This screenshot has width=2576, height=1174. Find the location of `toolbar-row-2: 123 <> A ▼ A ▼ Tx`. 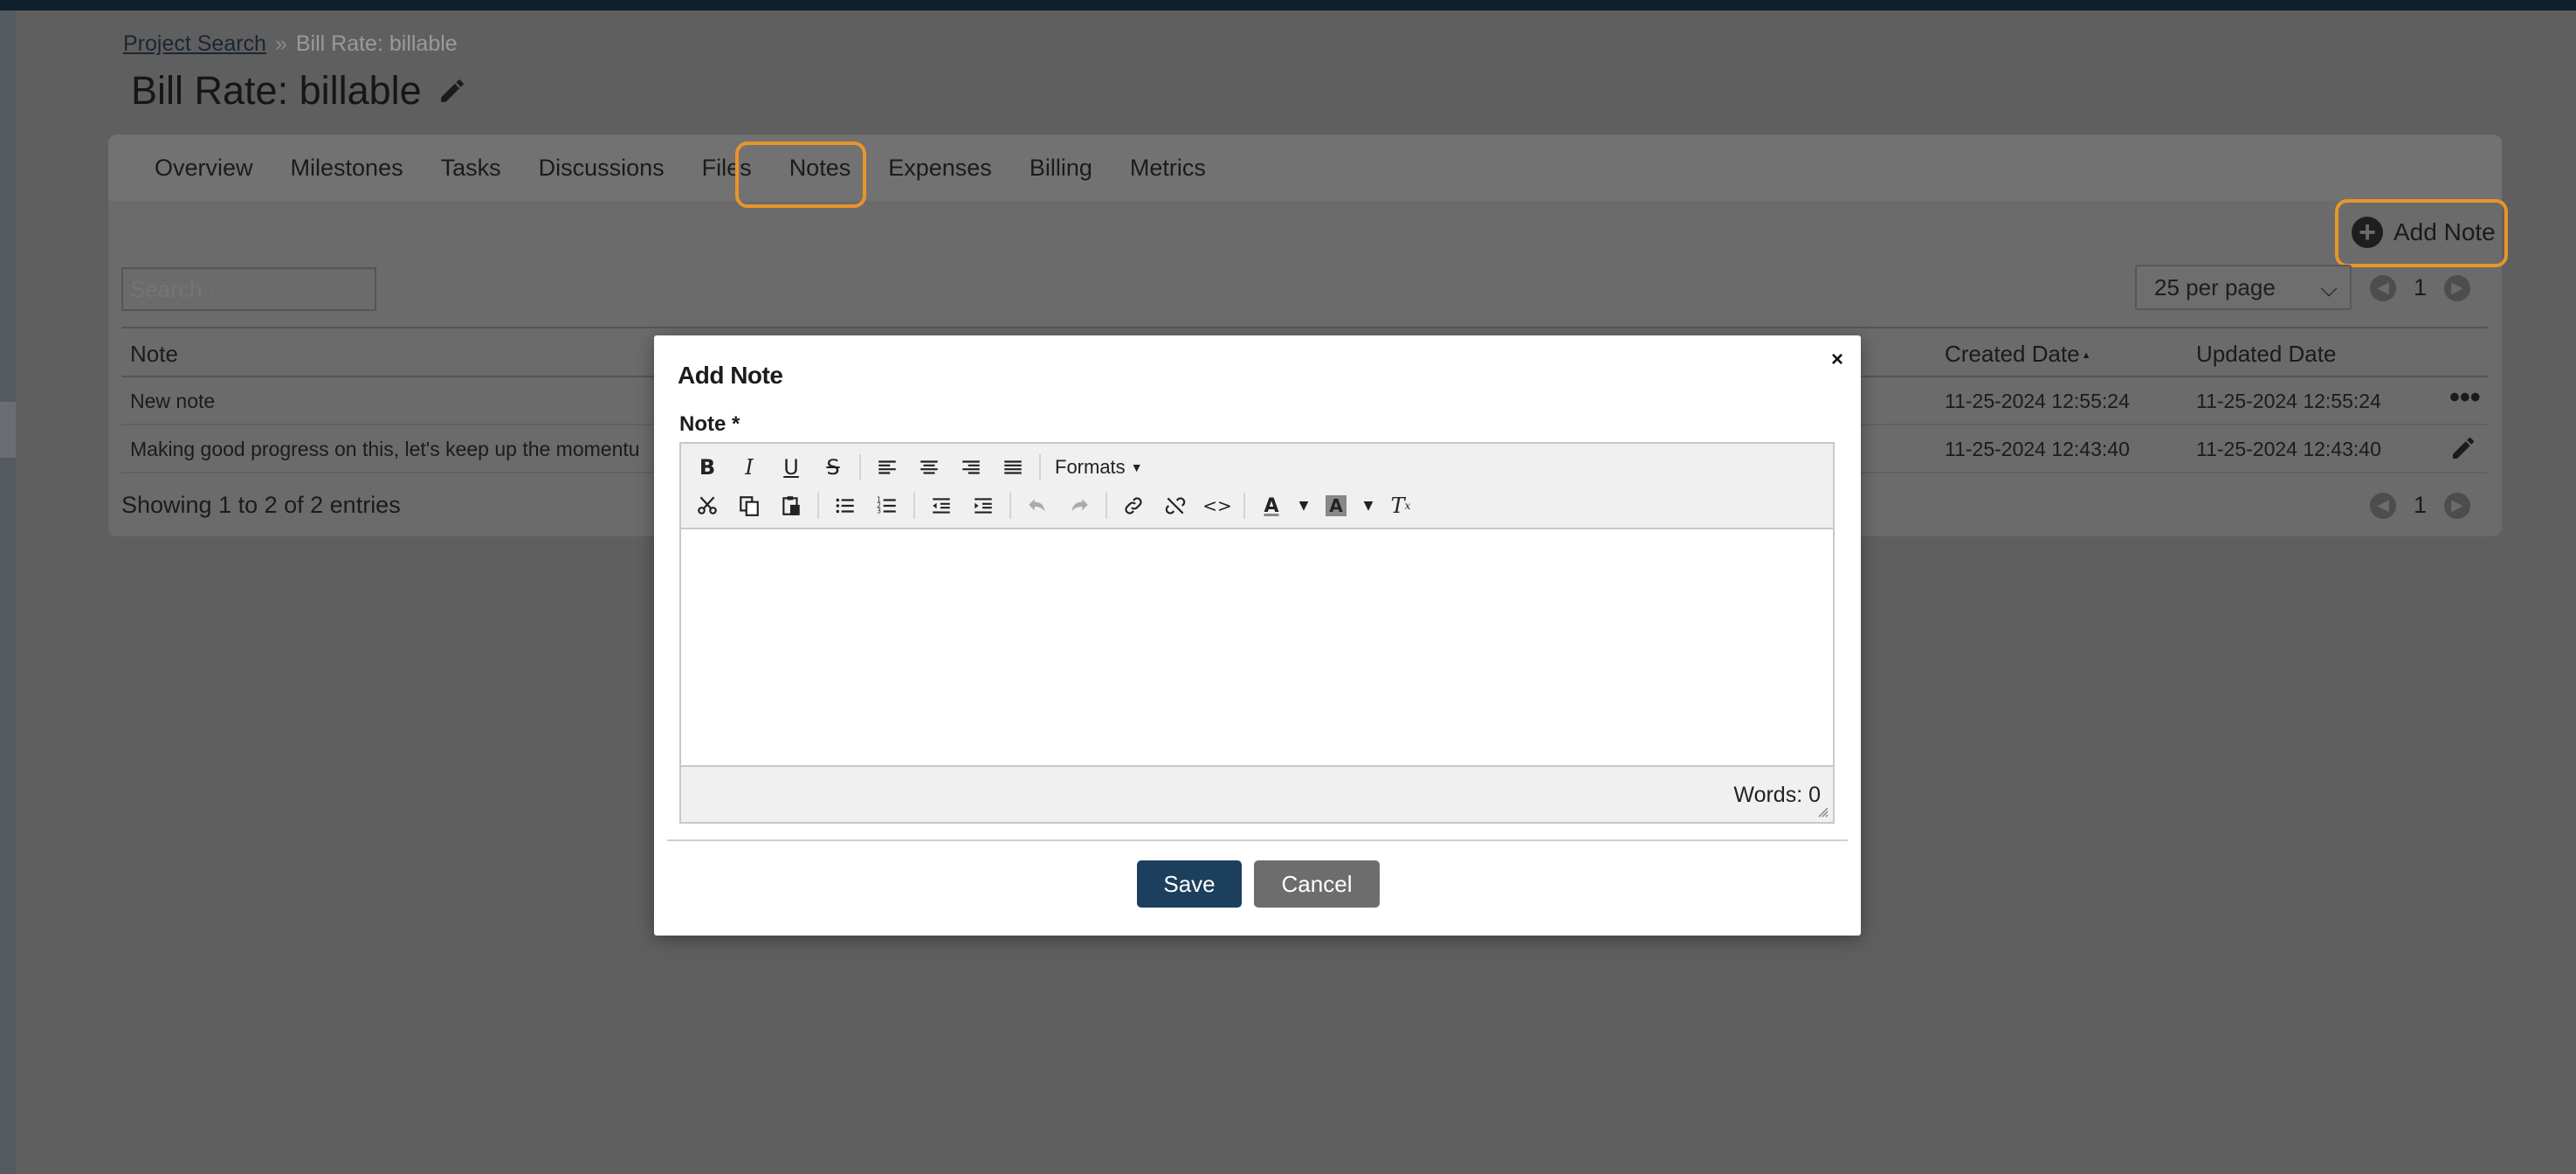

toolbar-row-2: 123 <> A ▼ A ▼ Tx is located at coordinates (1054, 505).